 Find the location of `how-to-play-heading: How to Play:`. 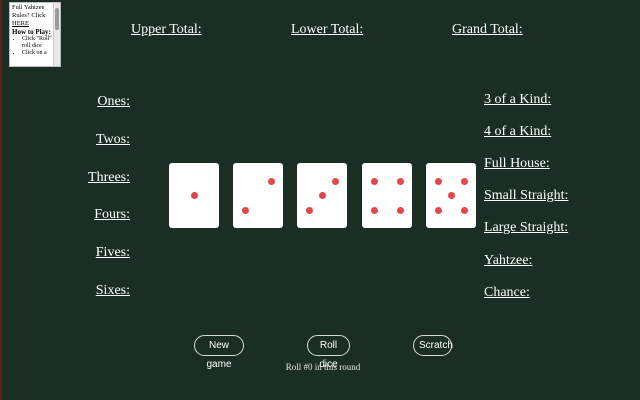

how-to-play-heading: How to Play: is located at coordinates (31, 32).